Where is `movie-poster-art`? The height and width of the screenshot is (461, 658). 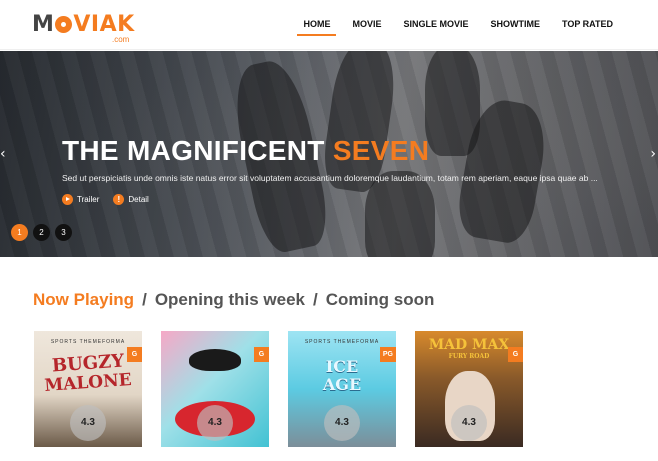 movie-poster-art is located at coordinates (215, 360).